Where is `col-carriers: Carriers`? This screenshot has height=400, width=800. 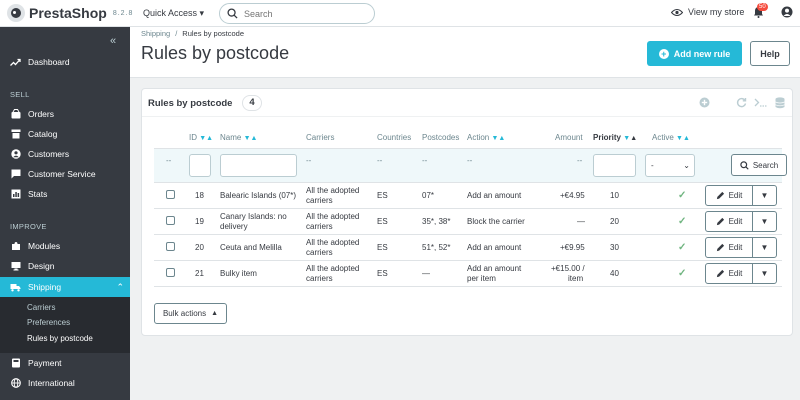
col-carriers: Carriers is located at coordinates (320, 137).